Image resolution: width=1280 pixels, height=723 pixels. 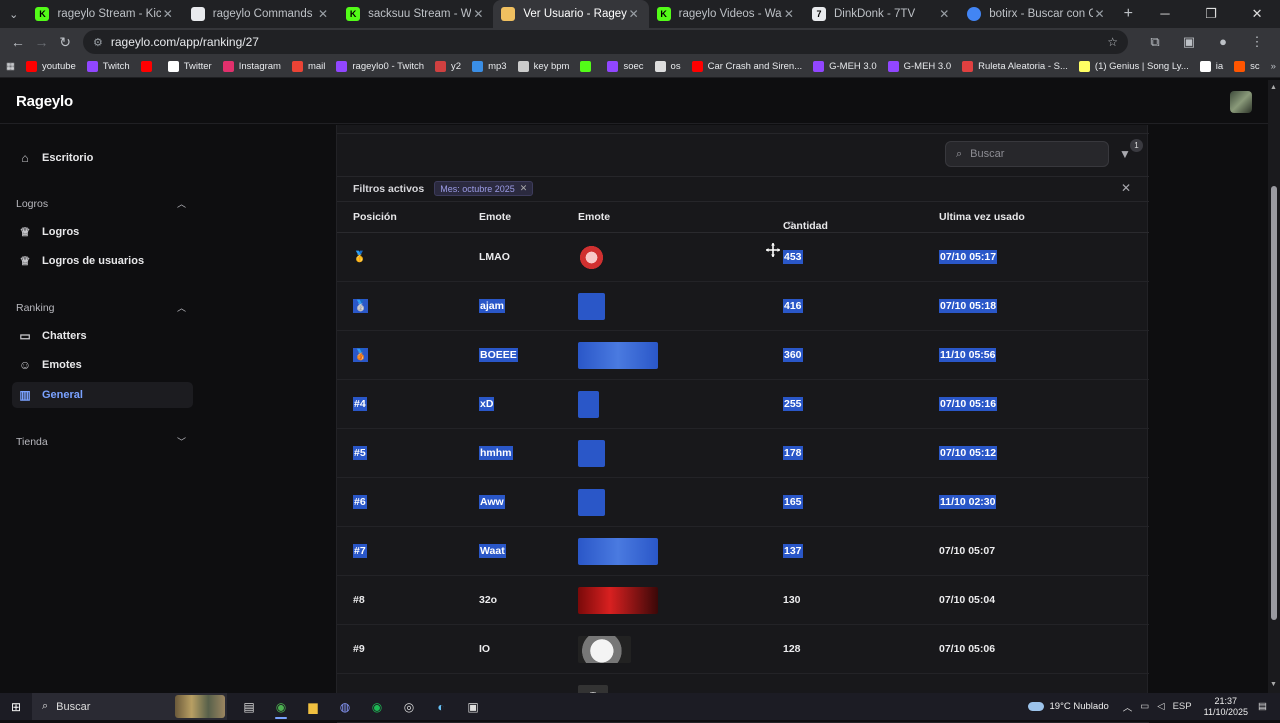 I want to click on volume-icon: ◁, so click(x=1160, y=706).